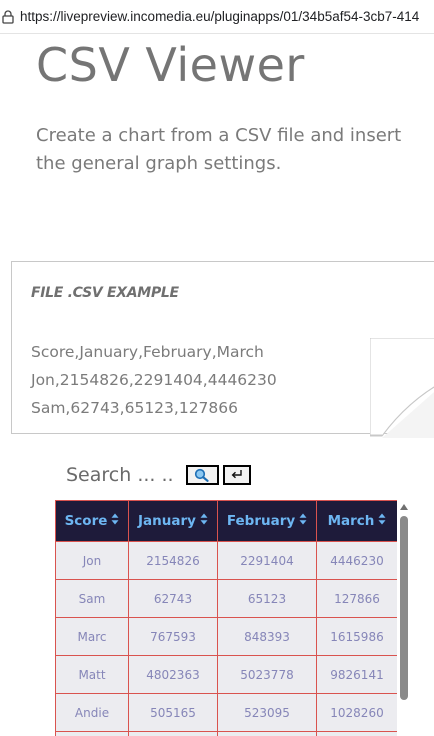 The image size is (434, 736). I want to click on table-row: Jon 2154826 2291404 4446230, so click(226, 560).